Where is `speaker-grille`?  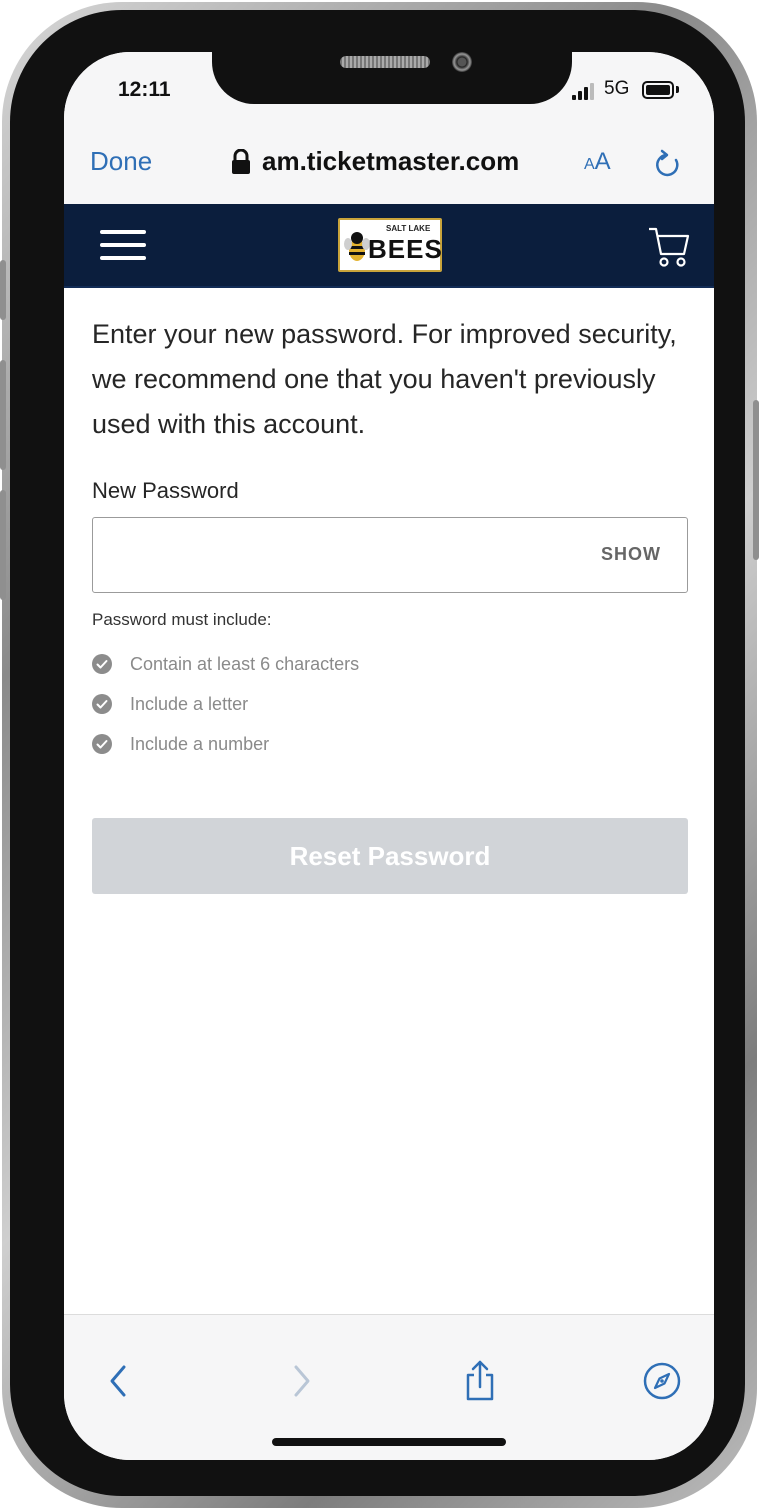
speaker-grille is located at coordinates (385, 62).